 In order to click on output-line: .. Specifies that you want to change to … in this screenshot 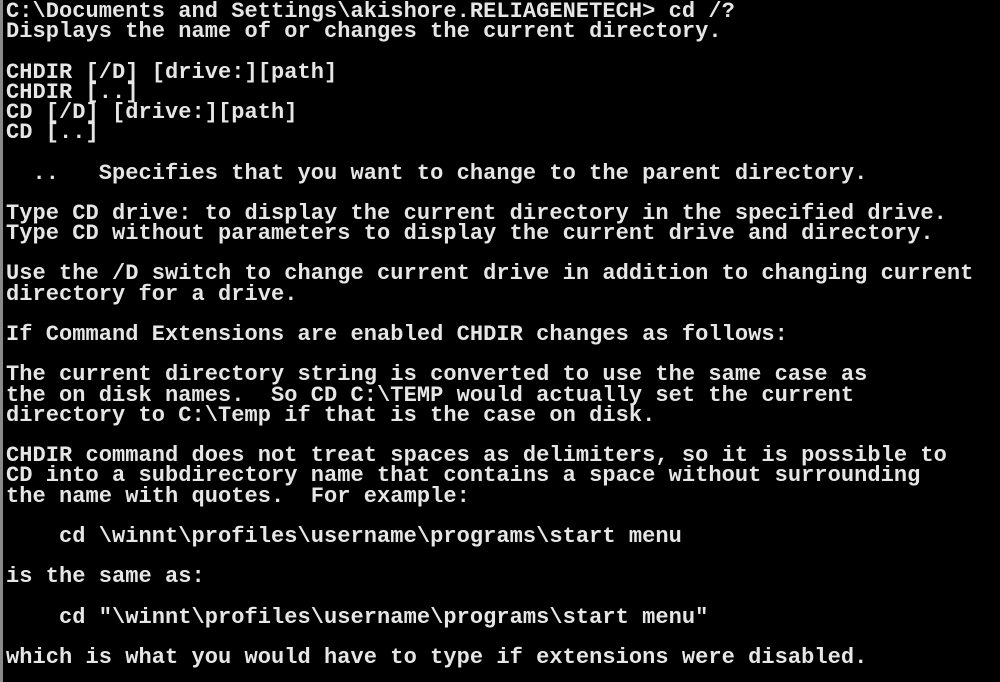, I will do `click(437, 173)`.